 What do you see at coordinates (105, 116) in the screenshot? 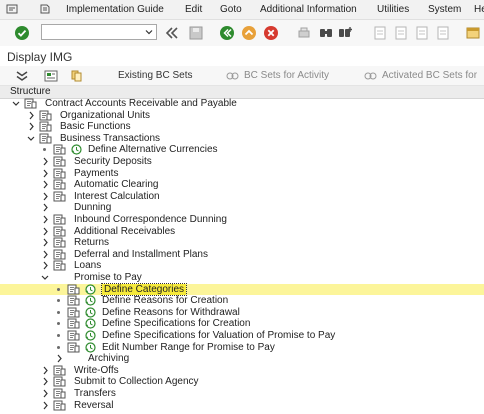
I see `tree-node-label: Organizational Units` at bounding box center [105, 116].